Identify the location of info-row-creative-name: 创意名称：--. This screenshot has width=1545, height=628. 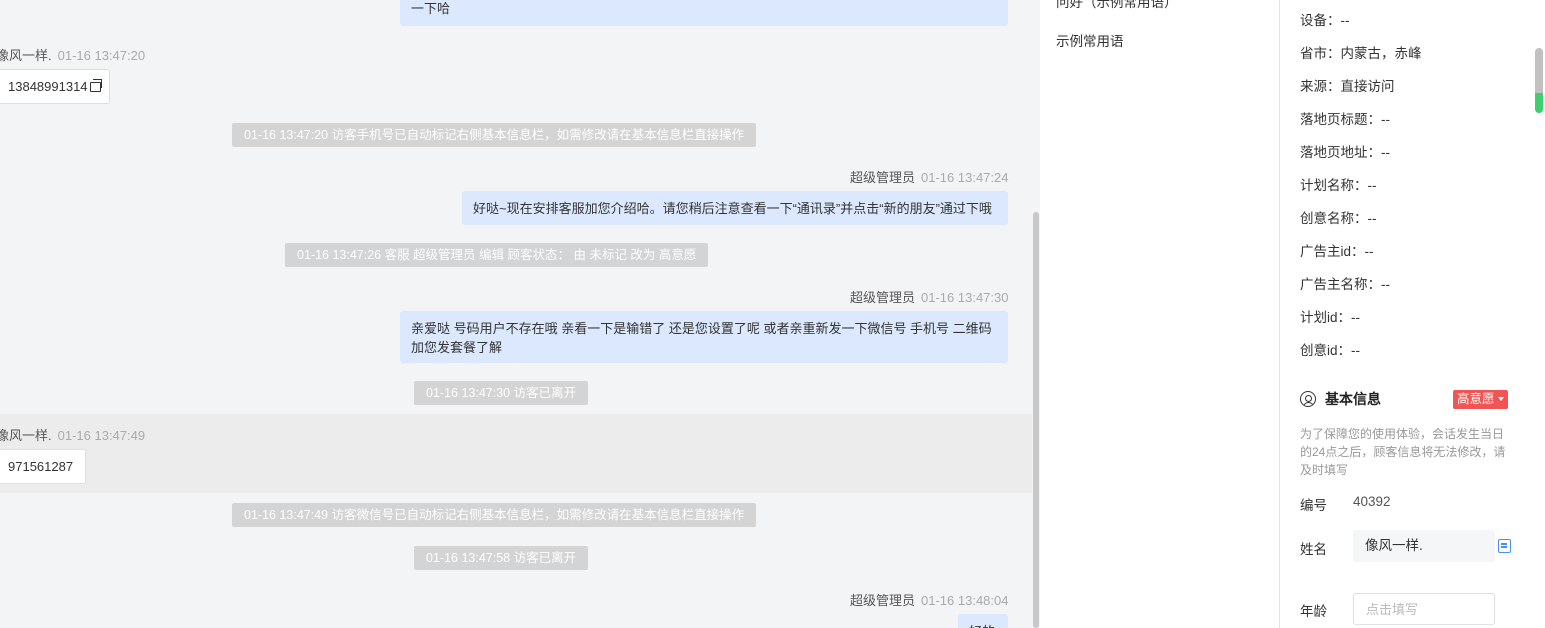
(1338, 217).